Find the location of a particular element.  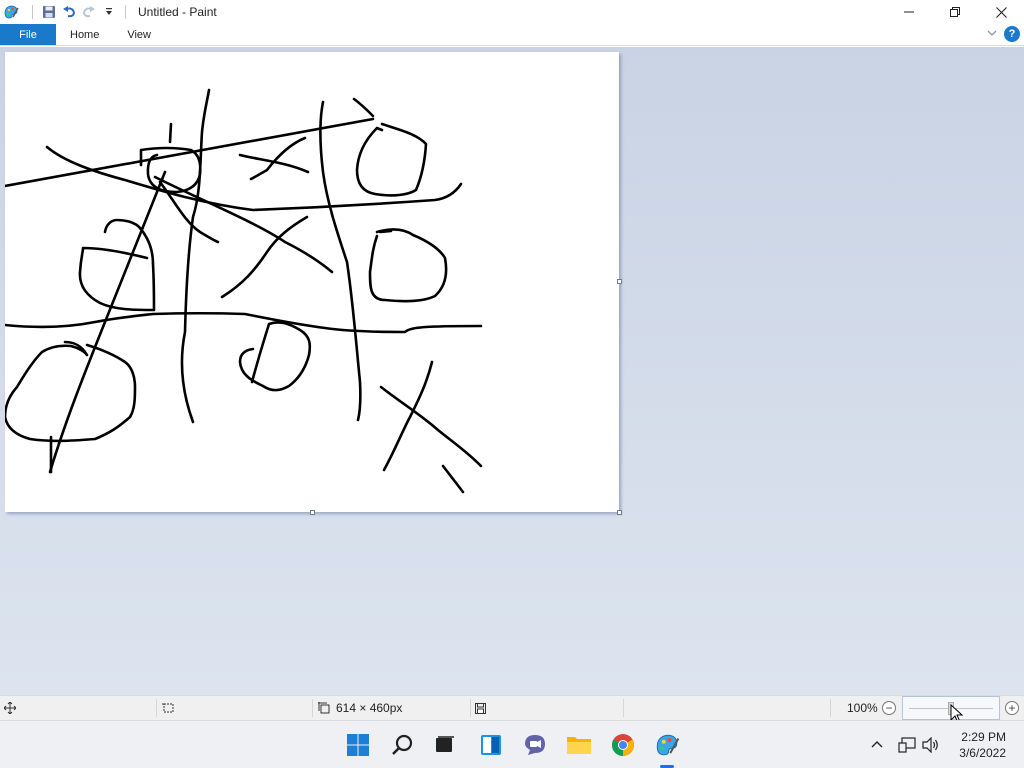

clock-date: 3/6/2022 is located at coordinates (982, 753).